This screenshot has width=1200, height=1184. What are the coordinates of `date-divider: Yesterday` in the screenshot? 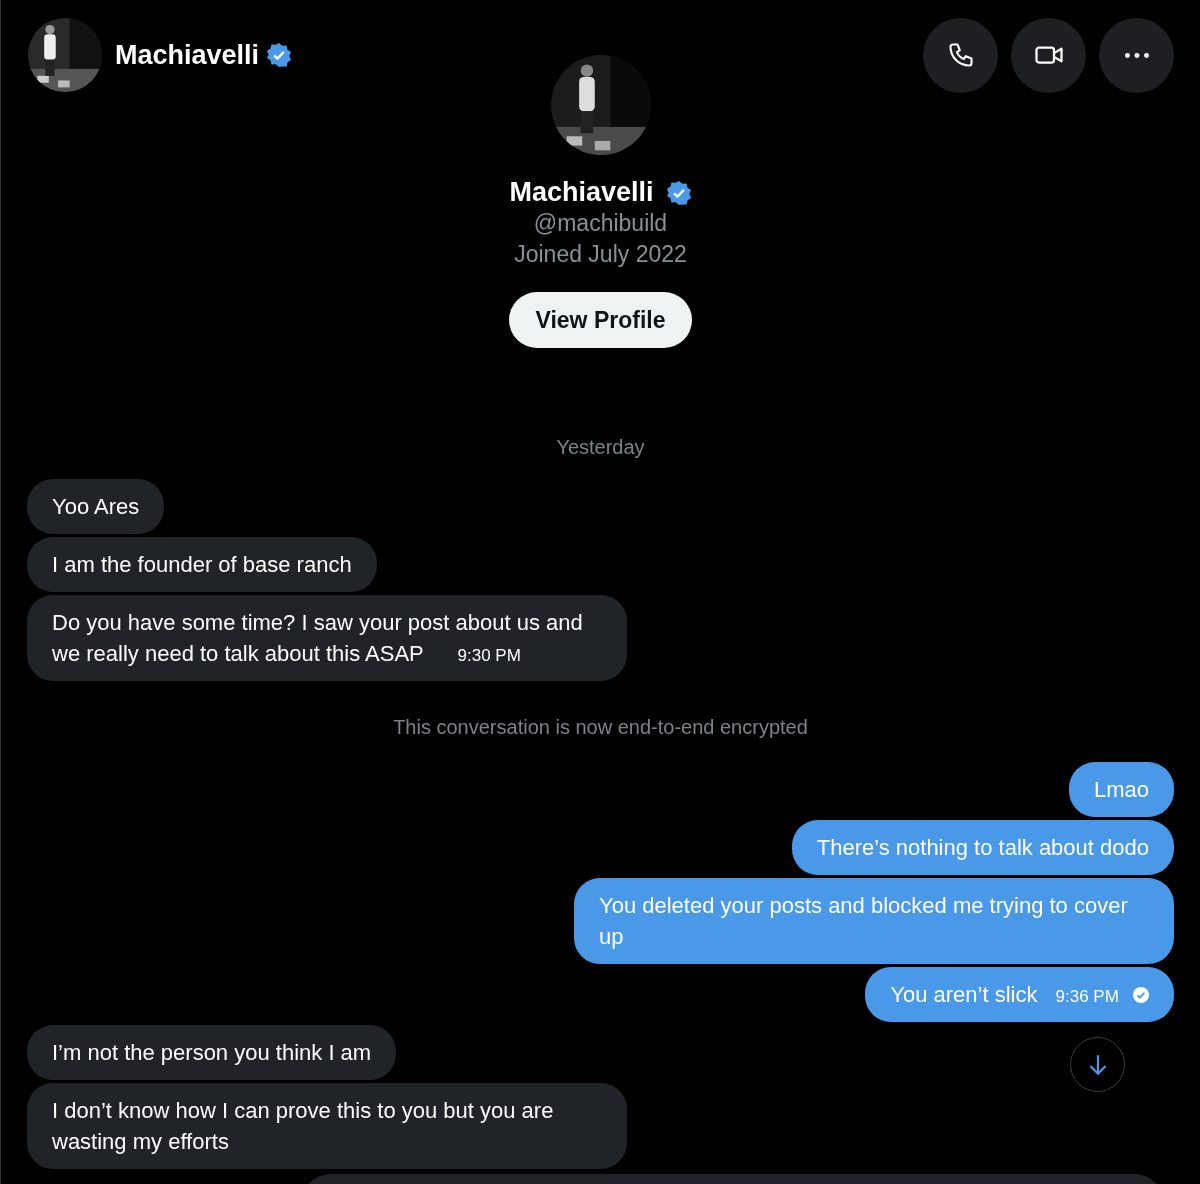 It's located at (600, 447).